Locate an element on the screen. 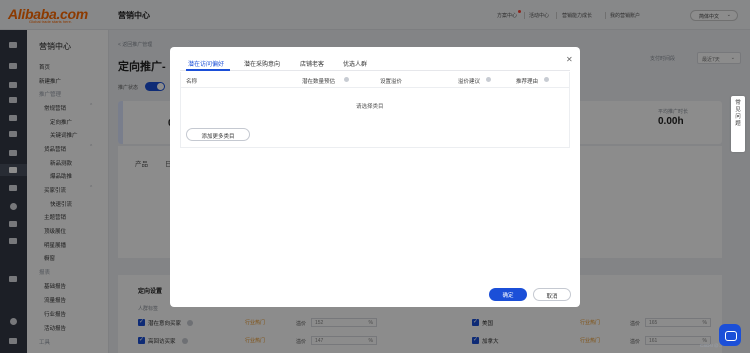 Image resolution: width=750 pixels, height=353 pixels. add-category-button: 添加更多类目 is located at coordinates (218, 134).